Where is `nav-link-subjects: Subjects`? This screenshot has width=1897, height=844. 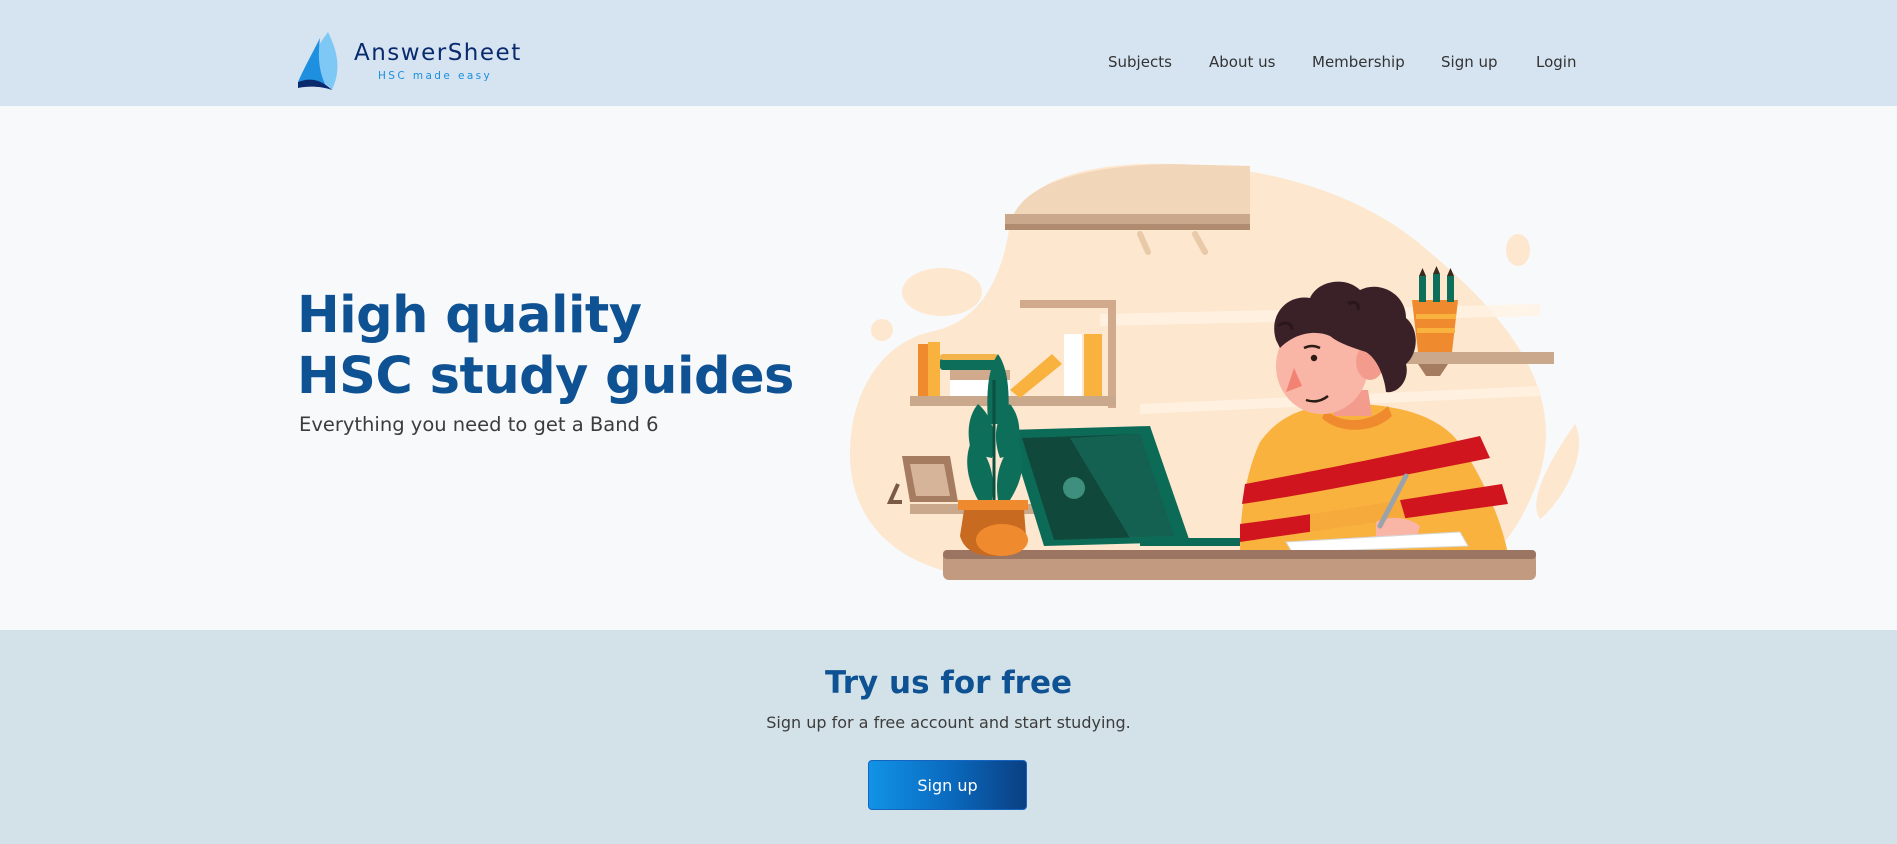
nav-link-subjects: Subjects is located at coordinates (1140, 62).